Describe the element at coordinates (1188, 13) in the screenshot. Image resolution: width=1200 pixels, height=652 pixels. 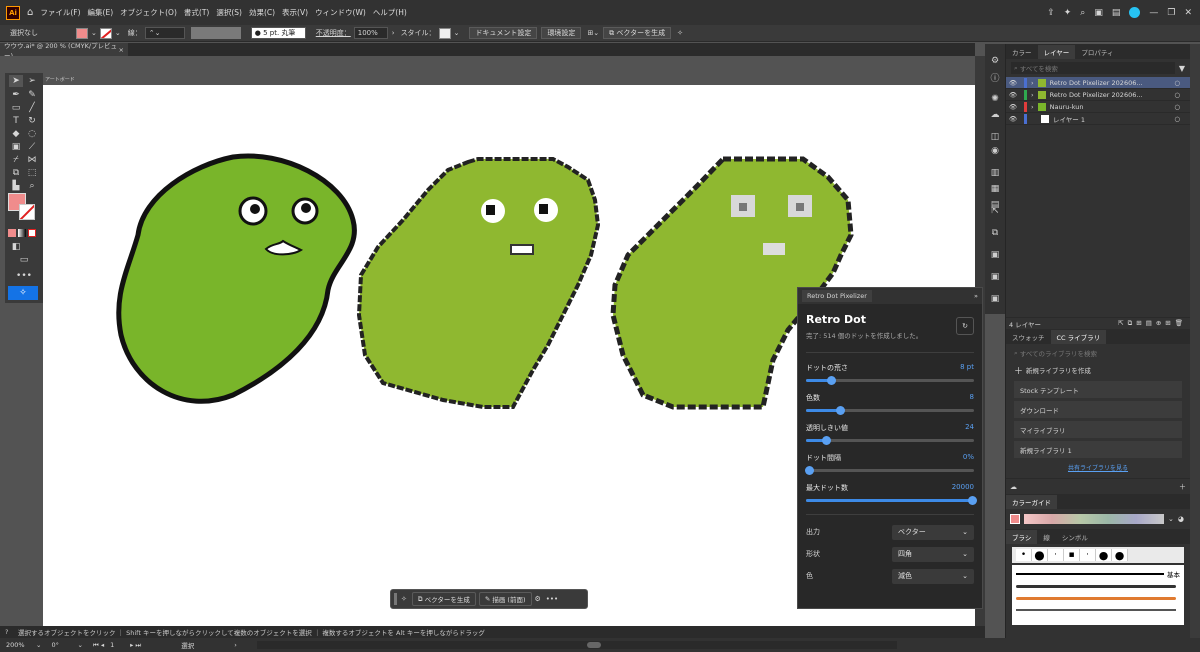
I see `close-icon: ✕` at that location.